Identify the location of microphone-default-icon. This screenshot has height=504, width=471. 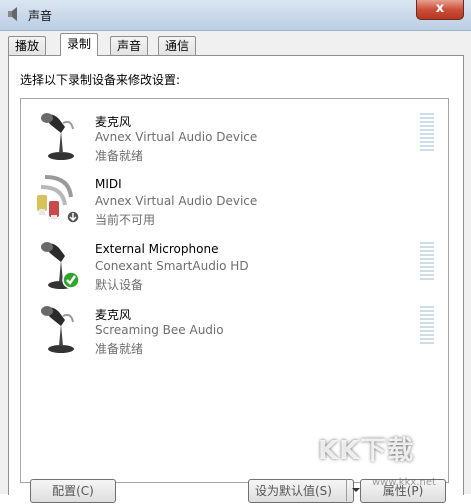
(60, 265).